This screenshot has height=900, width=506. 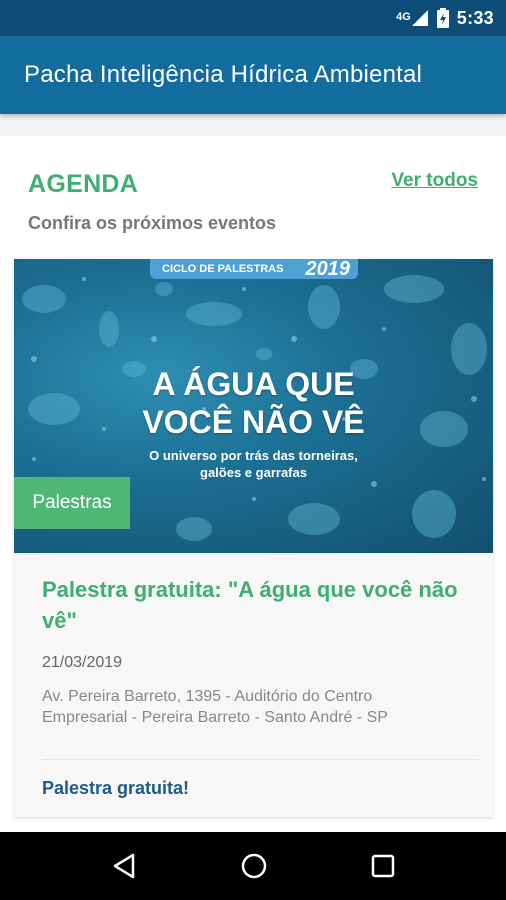 What do you see at coordinates (82, 662) in the screenshot?
I see `event-date: 21/03/2019` at bounding box center [82, 662].